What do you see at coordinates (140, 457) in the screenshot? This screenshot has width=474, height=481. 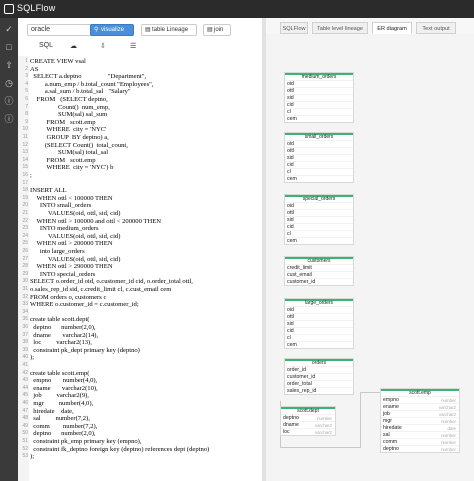 I see `code-line: 53);` at bounding box center [140, 457].